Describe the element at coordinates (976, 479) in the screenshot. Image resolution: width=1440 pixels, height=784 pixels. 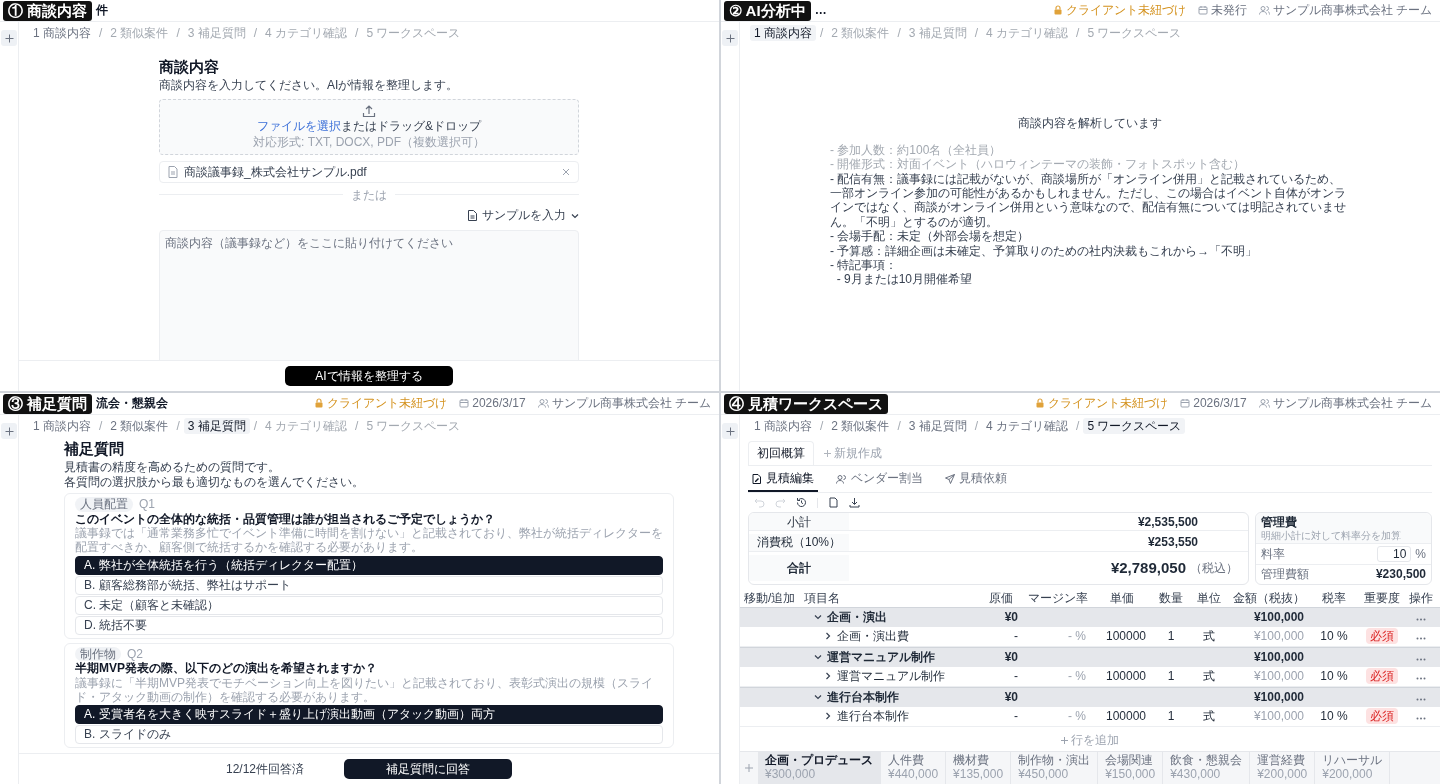
I see `editor-tab: 見積依頼` at that location.